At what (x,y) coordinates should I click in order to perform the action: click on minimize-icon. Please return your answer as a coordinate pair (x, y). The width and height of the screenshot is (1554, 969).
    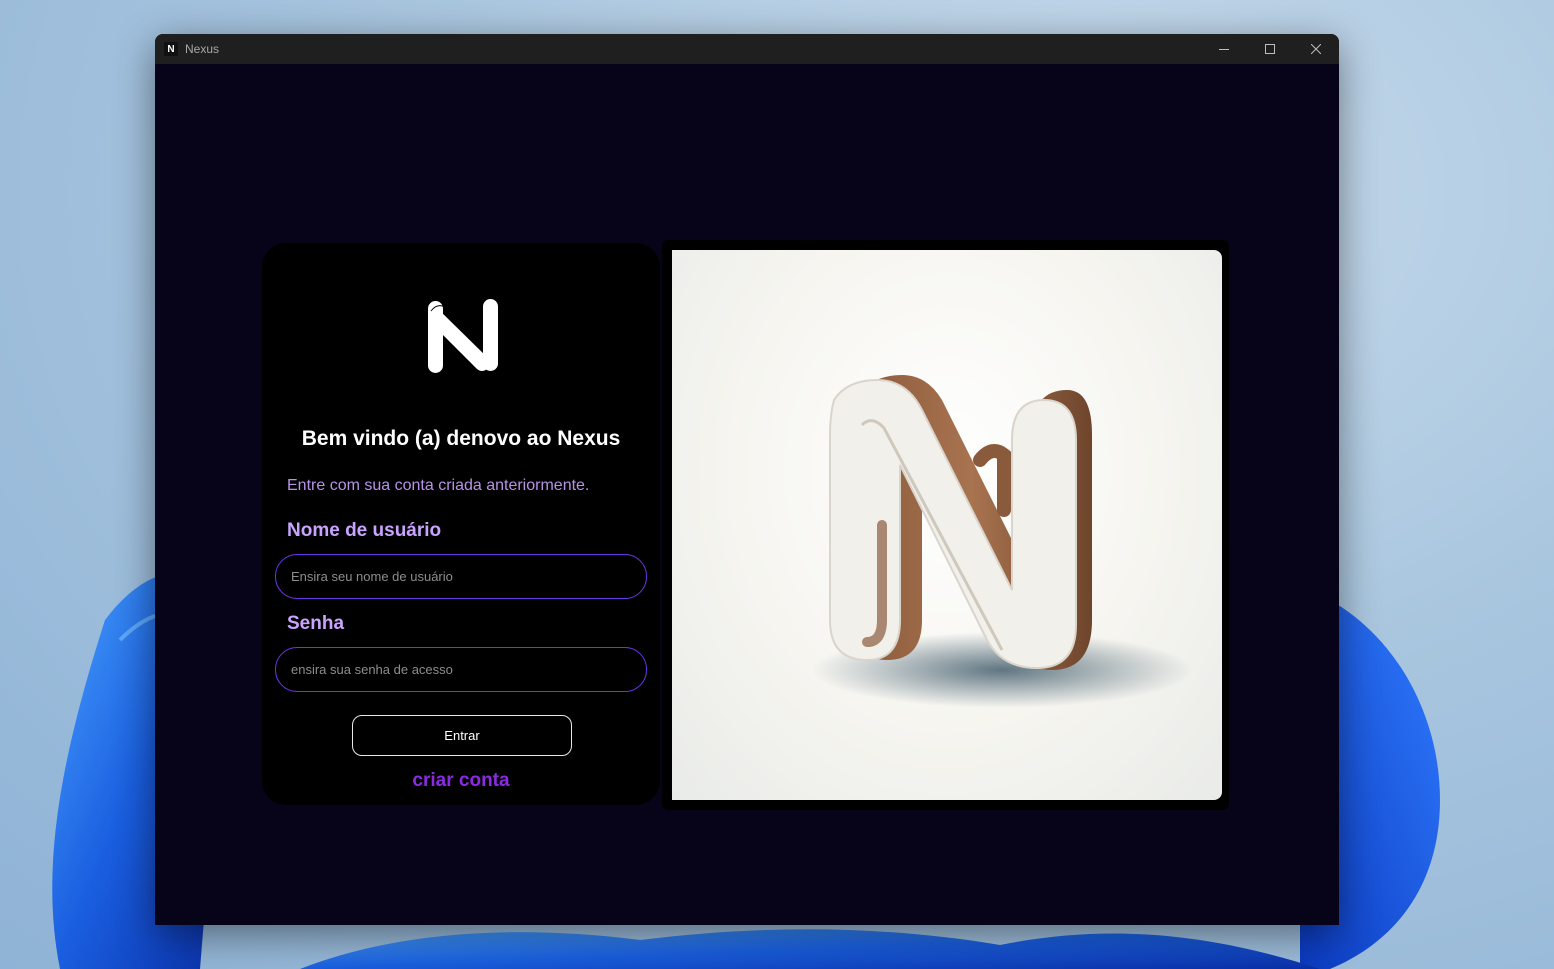
    Looking at the image, I should click on (1224, 49).